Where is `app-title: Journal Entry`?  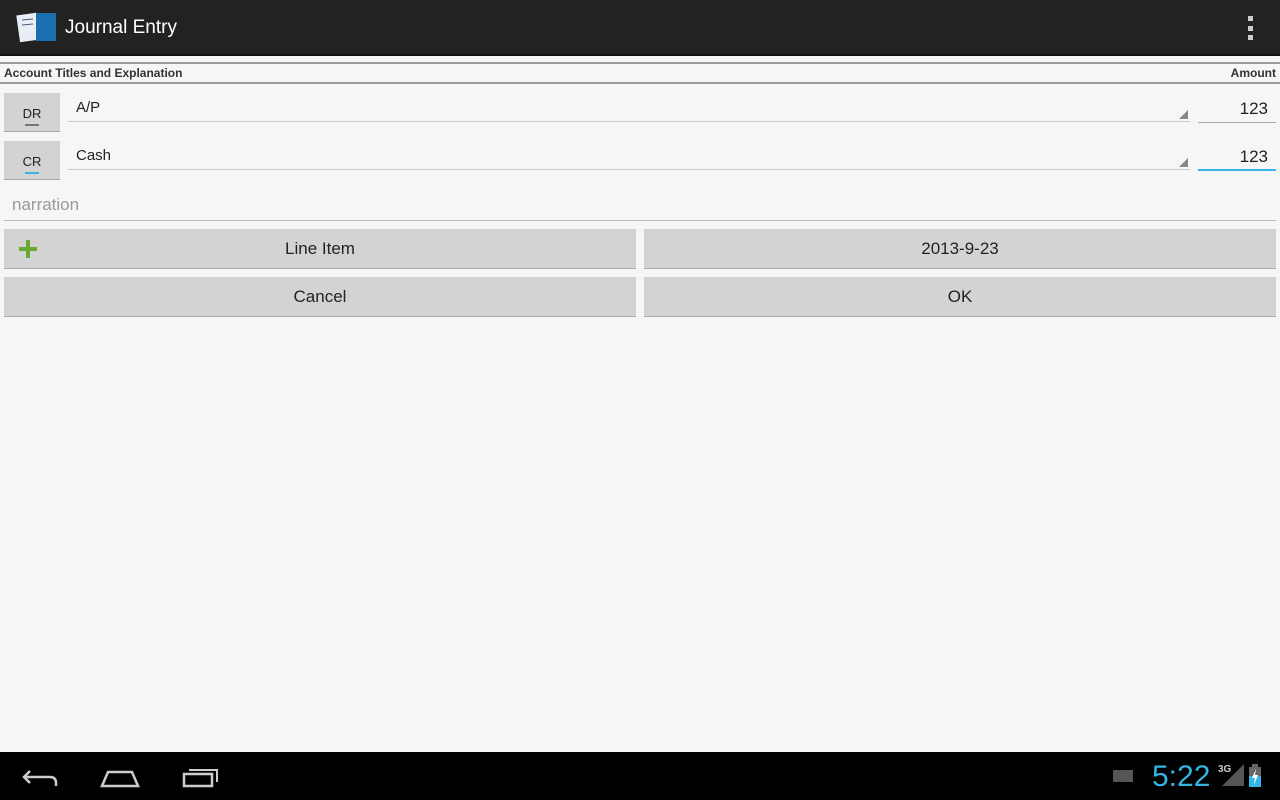 app-title: Journal Entry is located at coordinates (121, 27).